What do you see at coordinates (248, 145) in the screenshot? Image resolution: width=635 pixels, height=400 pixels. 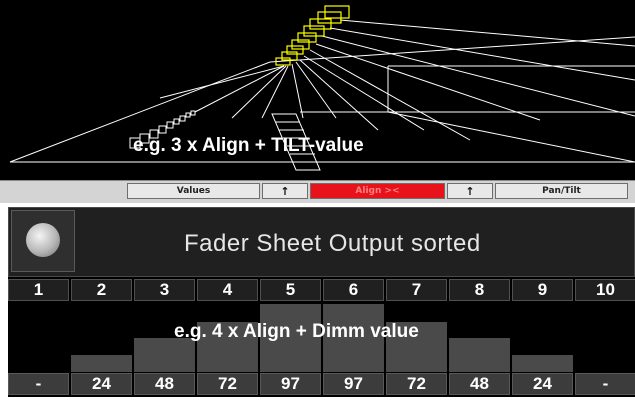 I see `stage-caption: e.g. 3 x Align + TILT-value` at bounding box center [248, 145].